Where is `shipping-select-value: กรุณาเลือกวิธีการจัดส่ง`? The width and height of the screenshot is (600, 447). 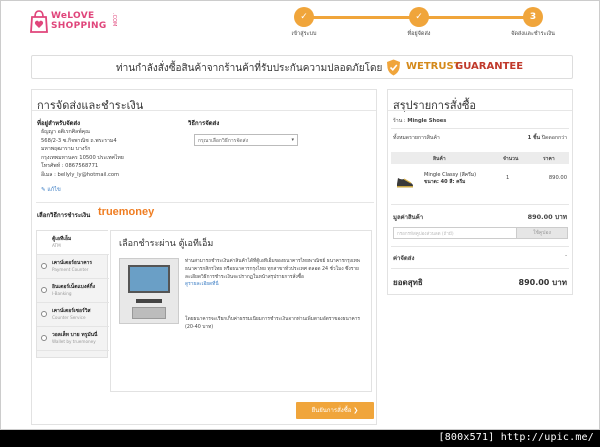 shipping-select-value: กรุณาเลือกวิธีการจัดส่ง is located at coordinates (223, 141).